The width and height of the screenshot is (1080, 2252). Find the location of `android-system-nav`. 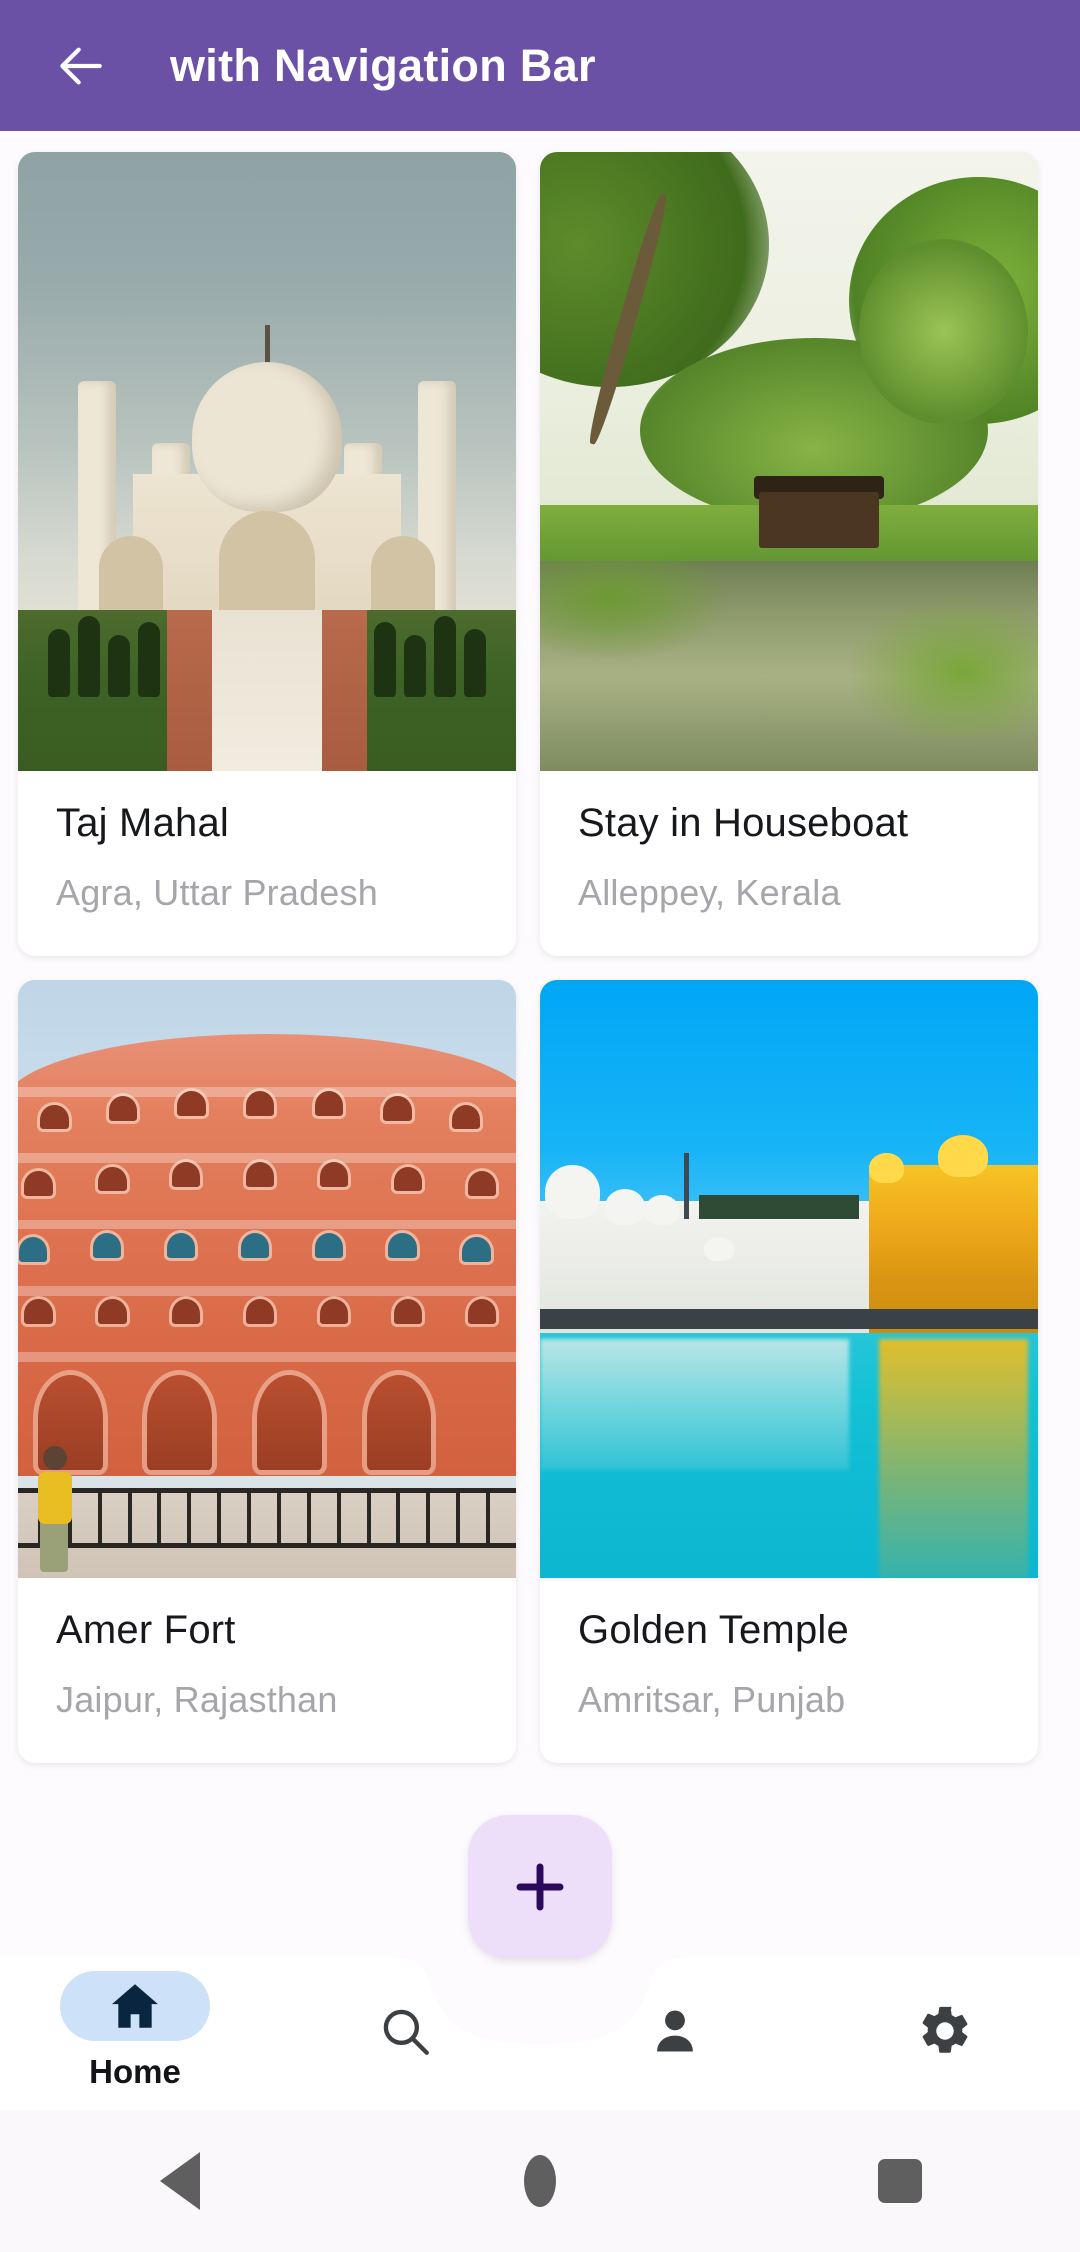

android-system-nav is located at coordinates (540, 2181).